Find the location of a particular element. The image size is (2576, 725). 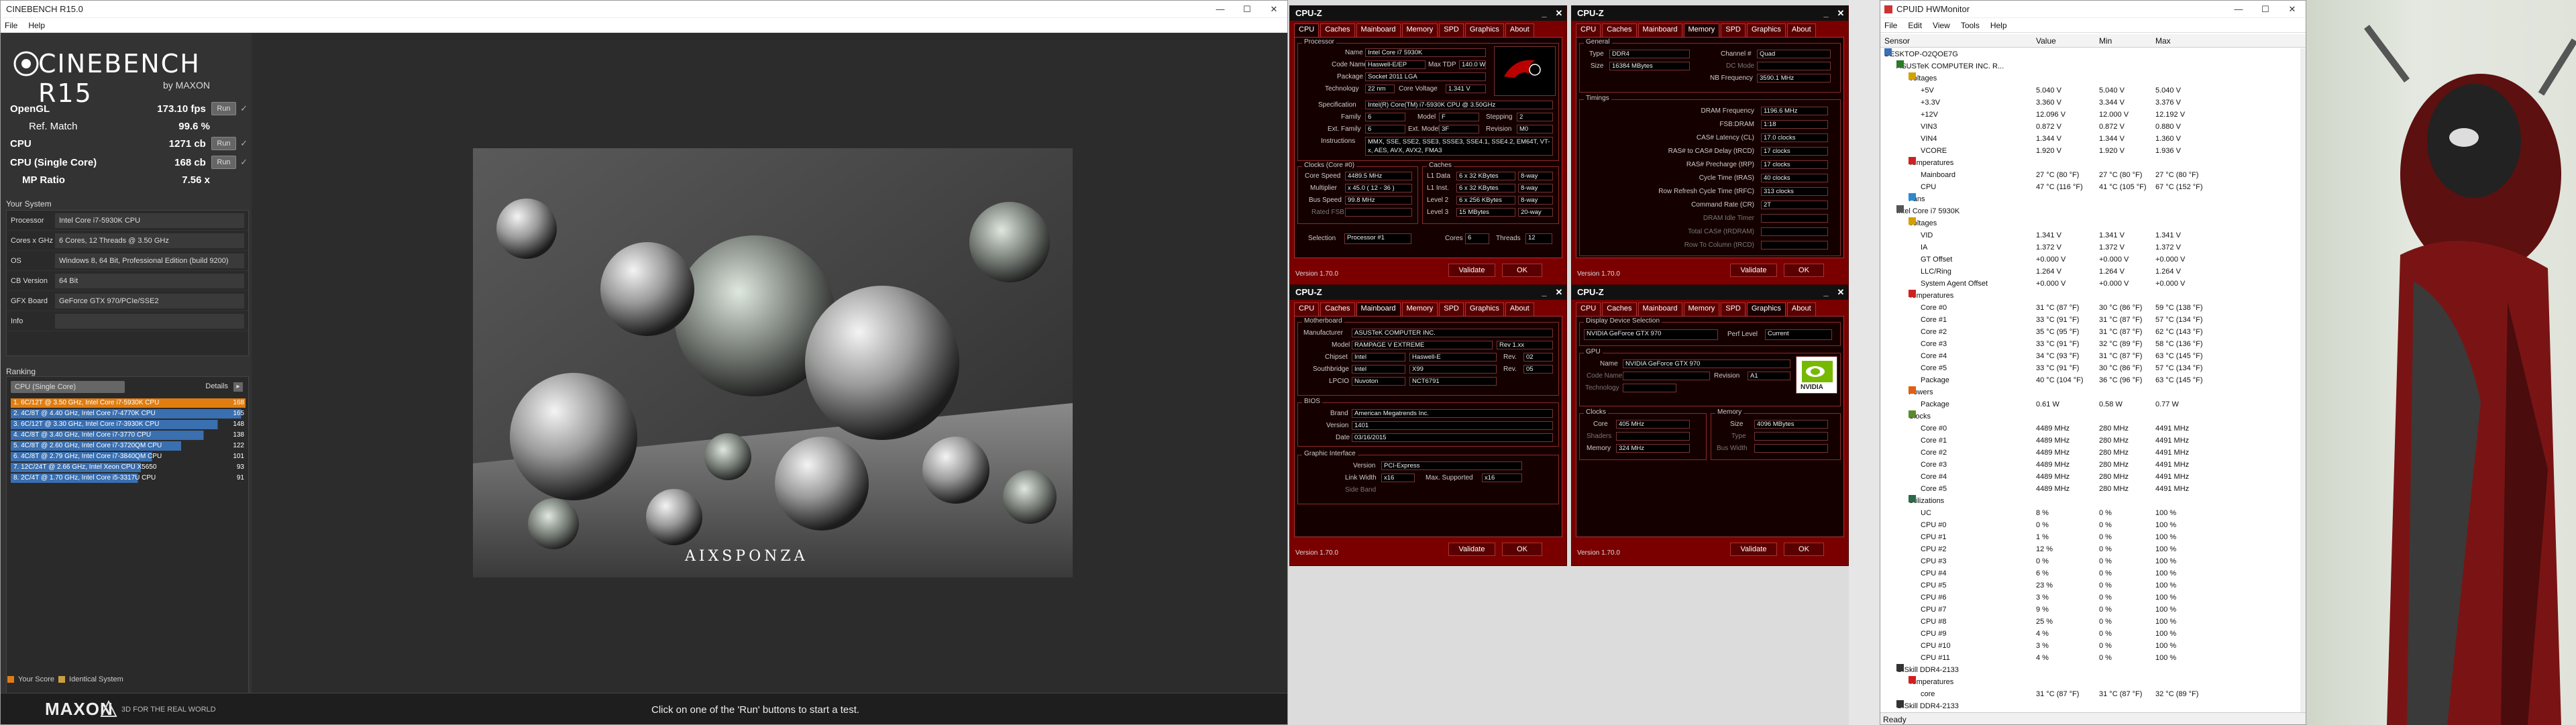

sensor-row: ⊟ Intel Core i7 5930K is located at coordinates (2090, 211).